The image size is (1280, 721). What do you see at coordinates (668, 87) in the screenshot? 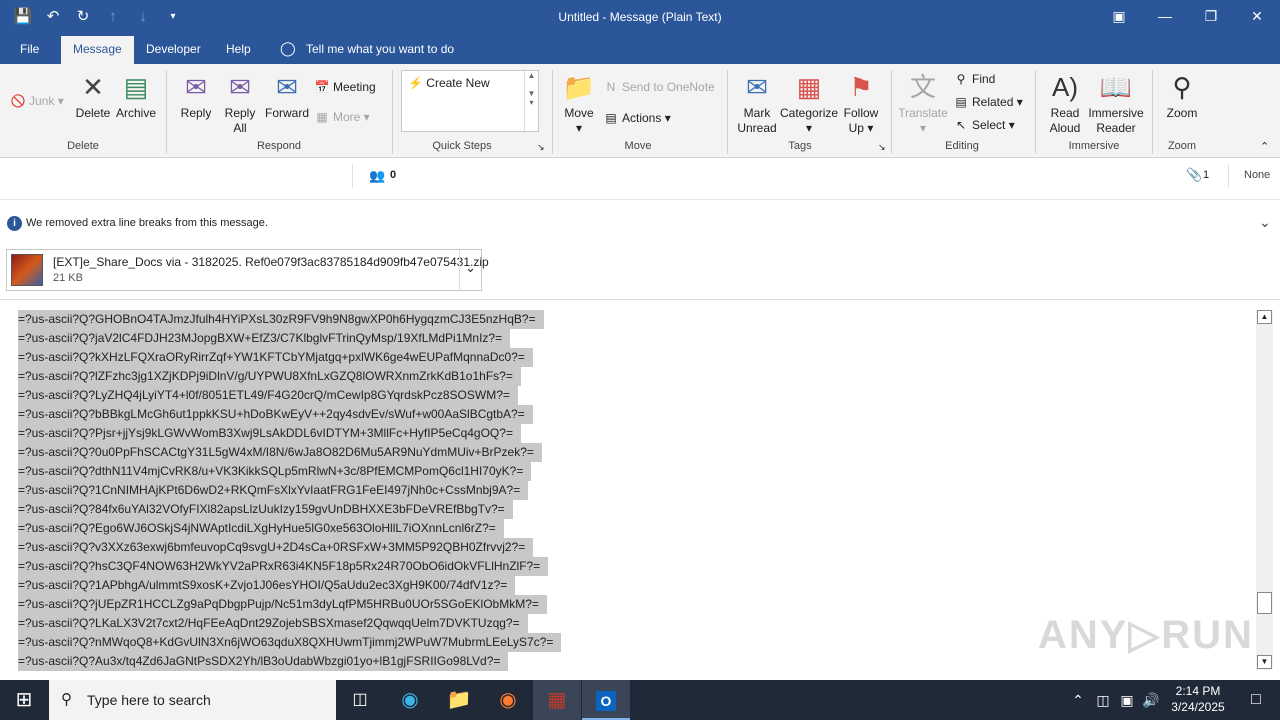
I see `send-onenote-label: Send to OneNote` at bounding box center [668, 87].